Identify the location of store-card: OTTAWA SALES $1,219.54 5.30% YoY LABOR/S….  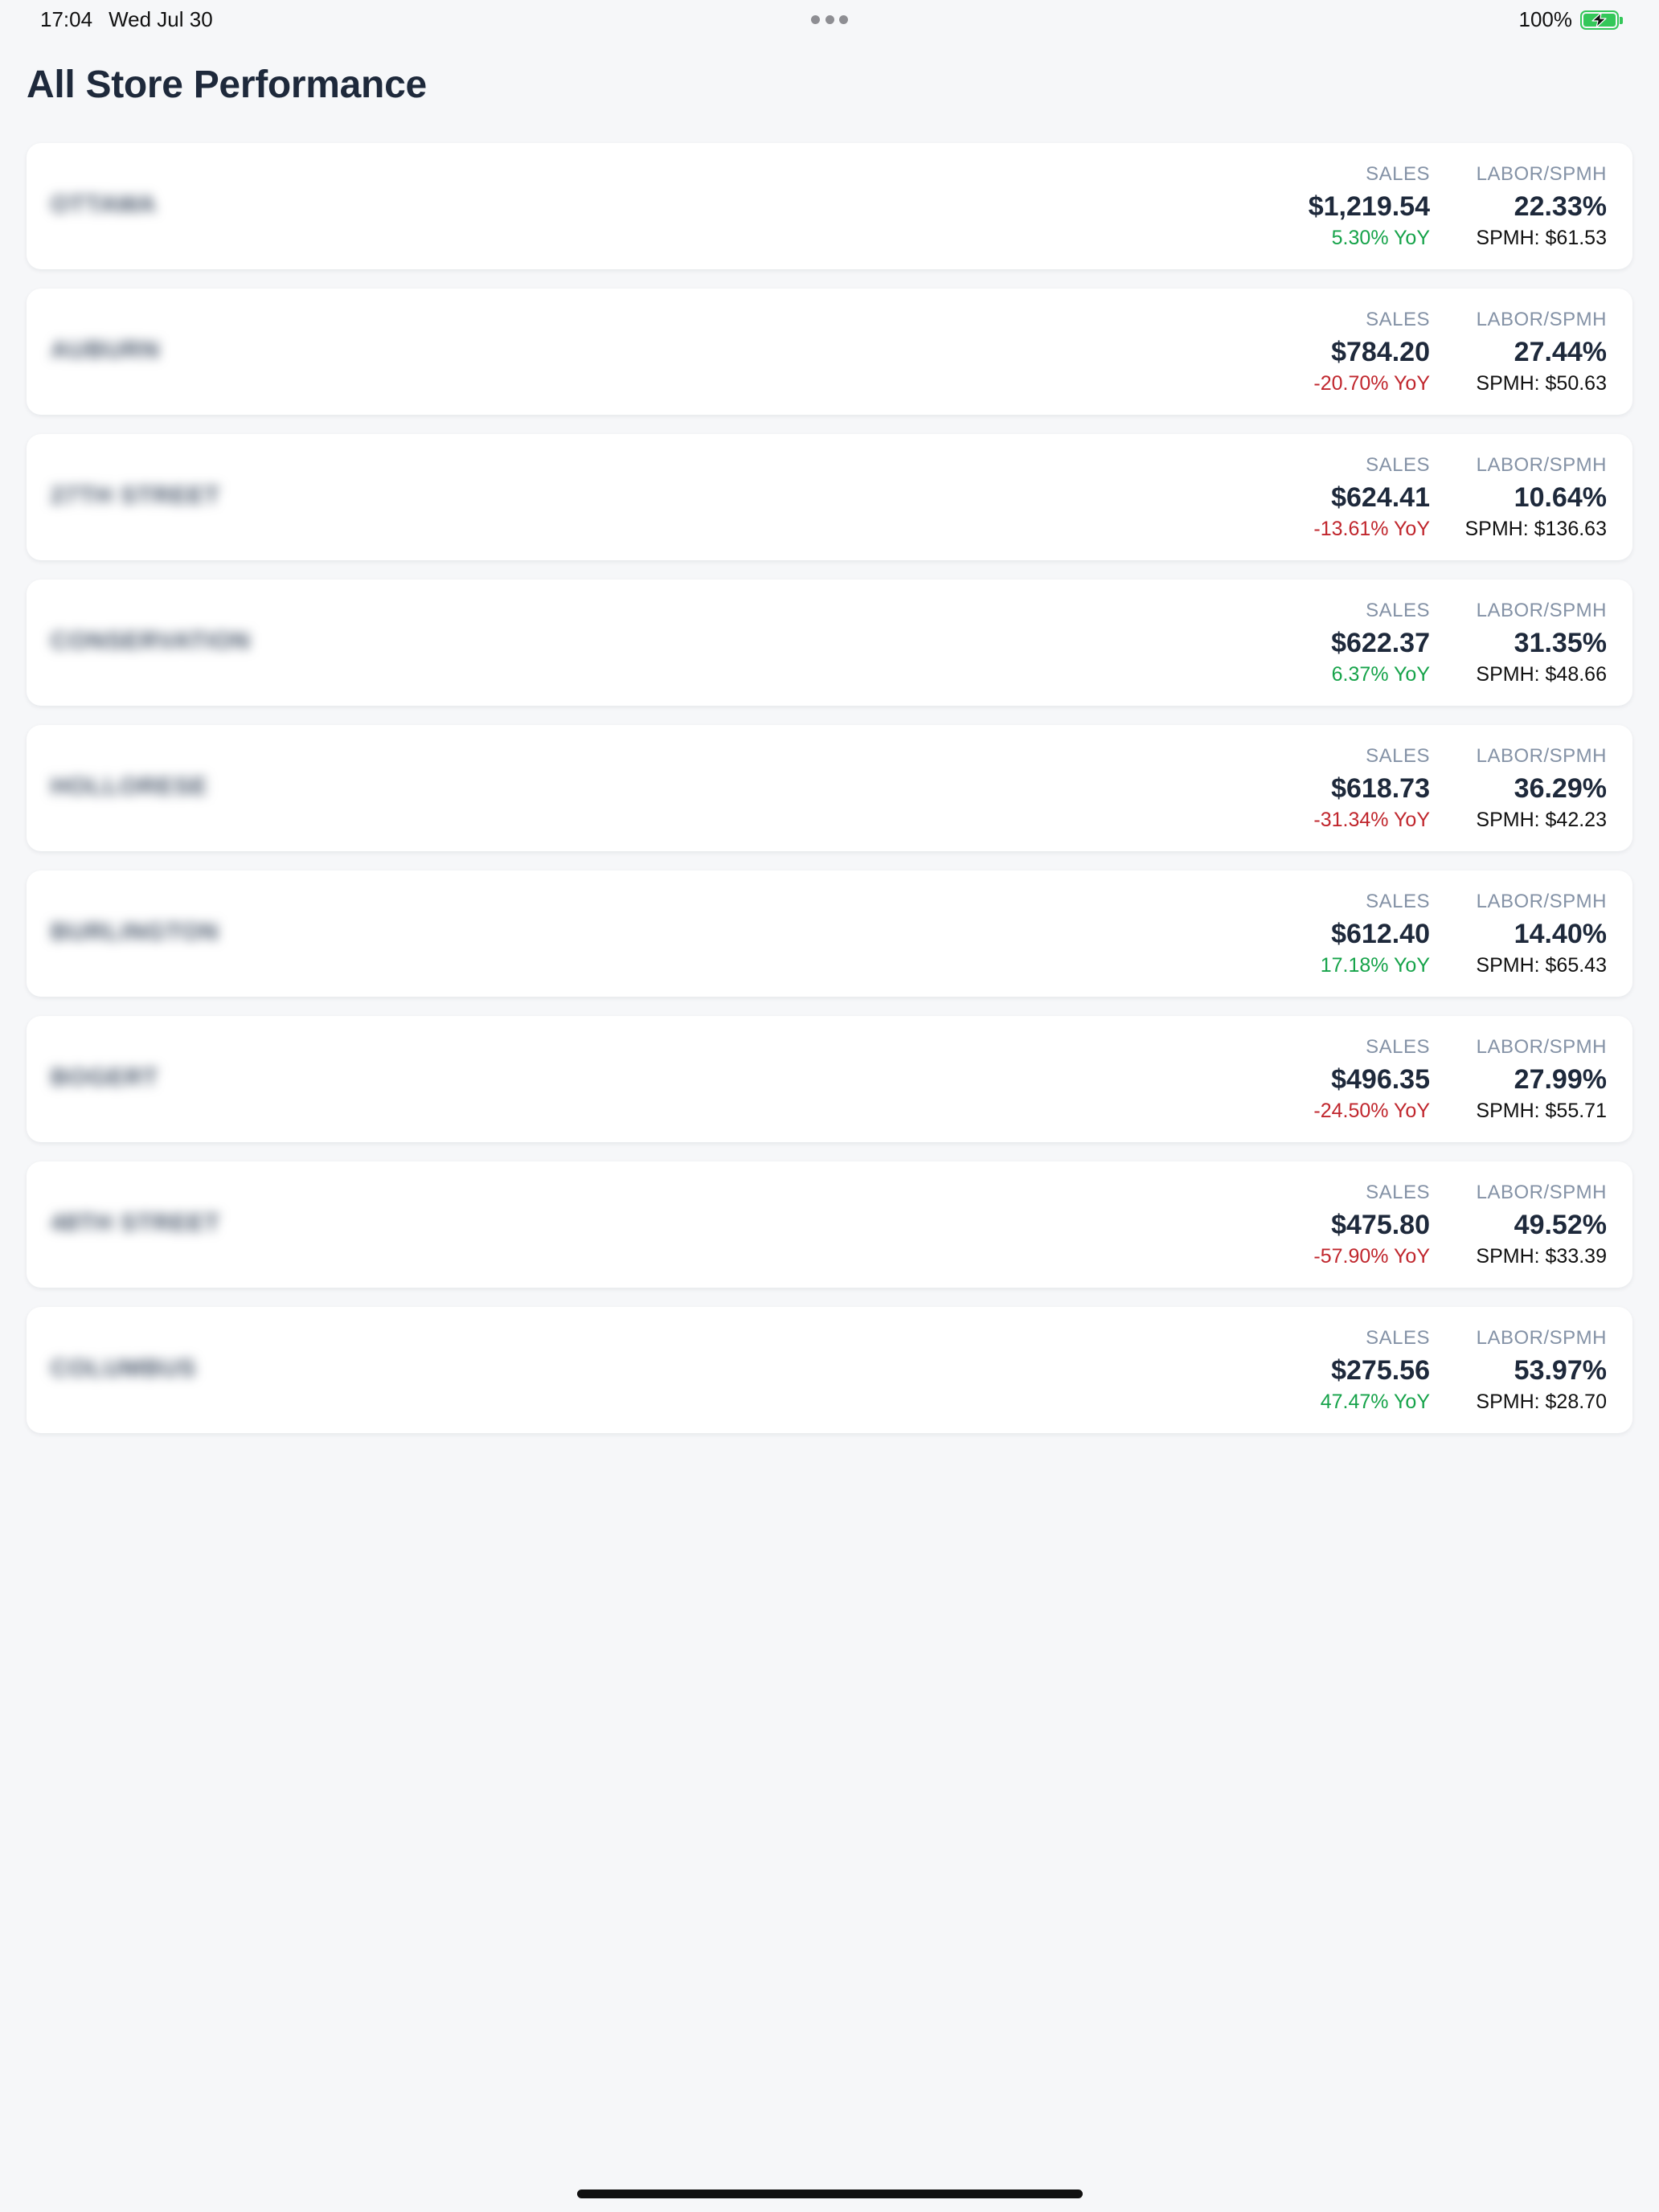
(829, 206).